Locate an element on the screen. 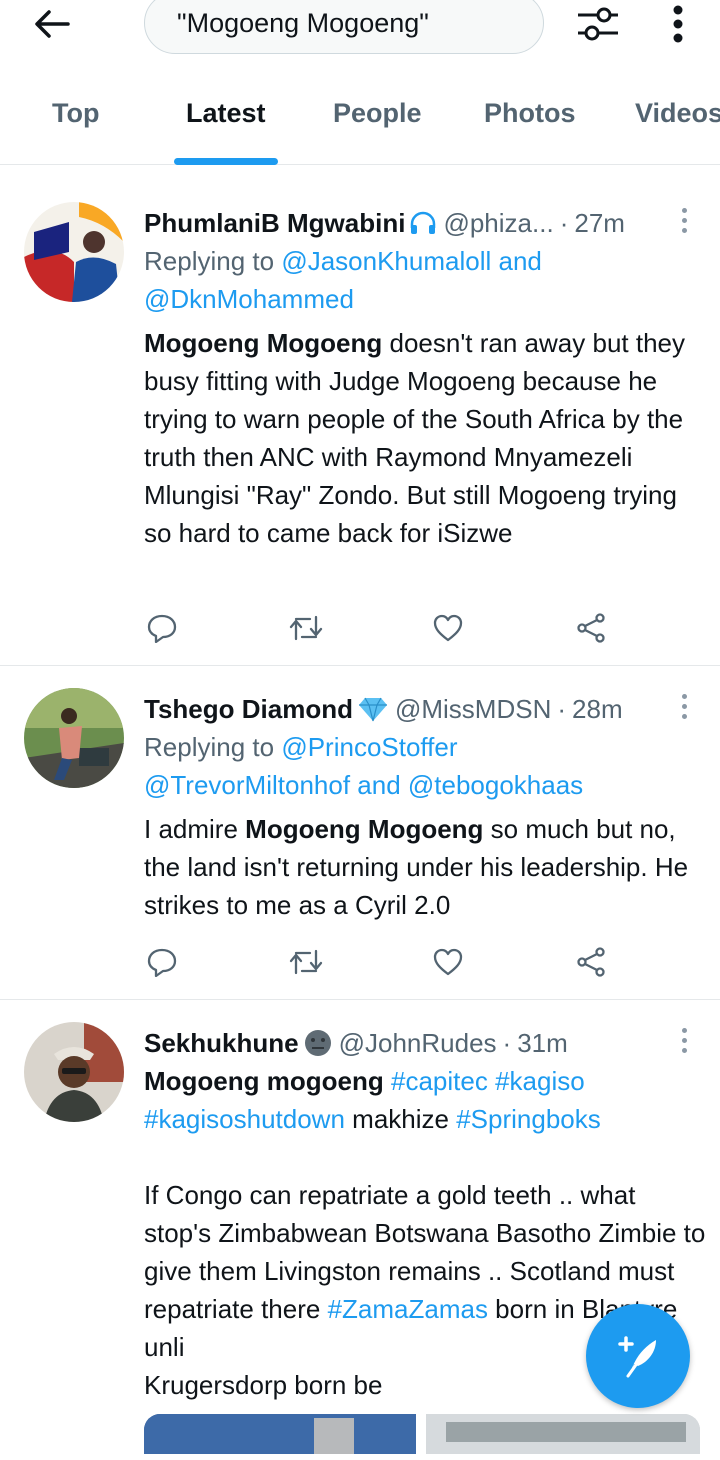 This screenshot has width=720, height=1460. user-handle: @JohnRudes is located at coordinates (418, 1043).